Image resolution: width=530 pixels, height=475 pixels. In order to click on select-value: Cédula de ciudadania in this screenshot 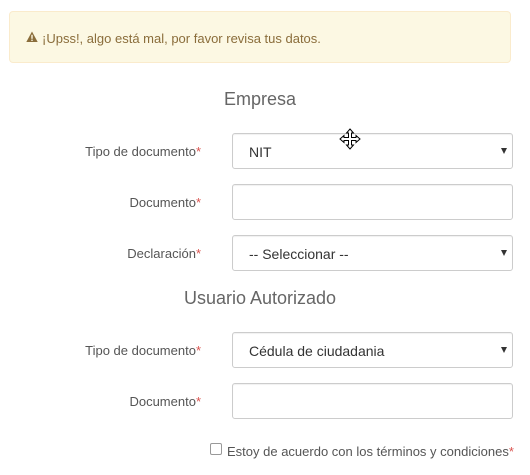, I will do `click(317, 351)`.